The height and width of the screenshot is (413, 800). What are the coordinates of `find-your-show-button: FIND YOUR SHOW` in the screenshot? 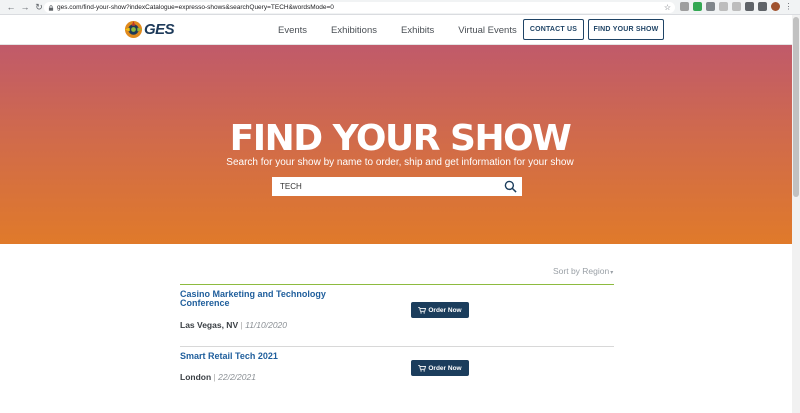 It's located at (626, 29).